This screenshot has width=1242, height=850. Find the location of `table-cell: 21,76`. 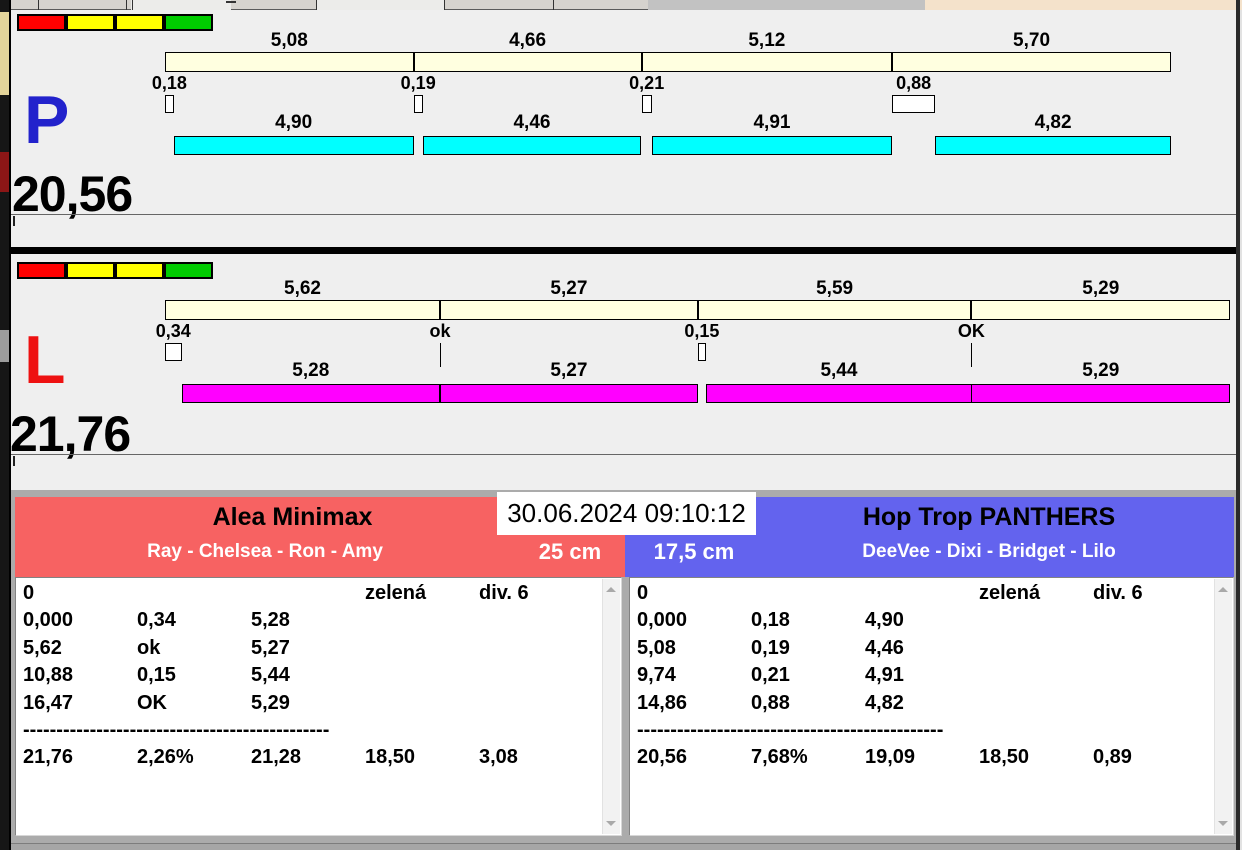

table-cell: 21,76 is located at coordinates (48, 757).